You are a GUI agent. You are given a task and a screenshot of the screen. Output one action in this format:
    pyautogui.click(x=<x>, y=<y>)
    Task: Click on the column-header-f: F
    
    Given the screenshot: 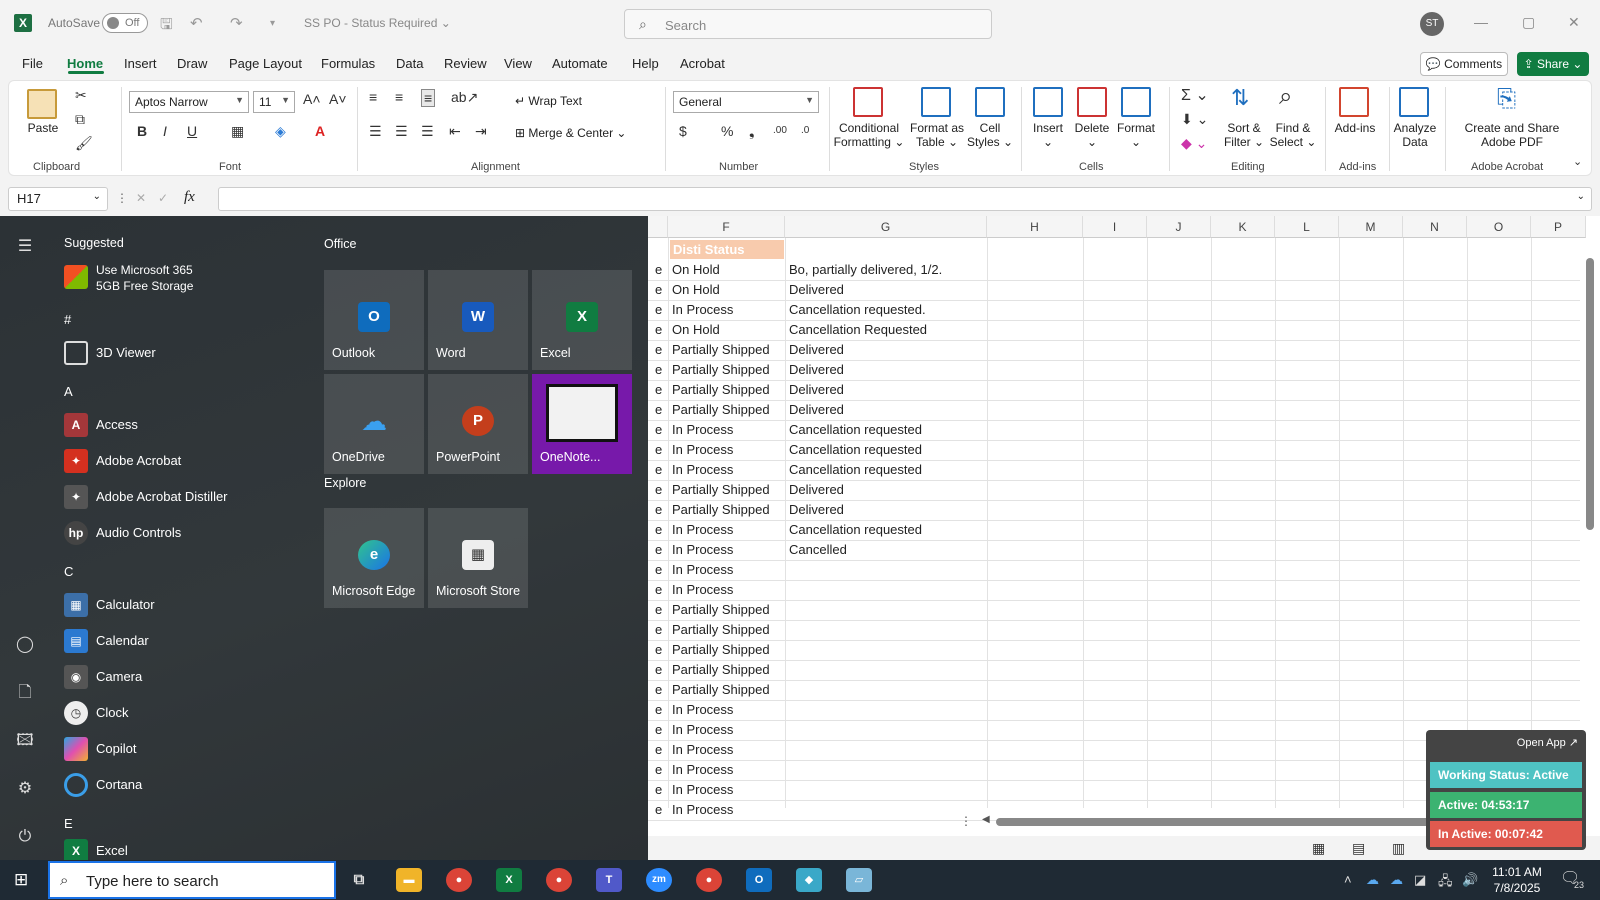 What is the action you would take?
    pyautogui.click(x=726, y=227)
    